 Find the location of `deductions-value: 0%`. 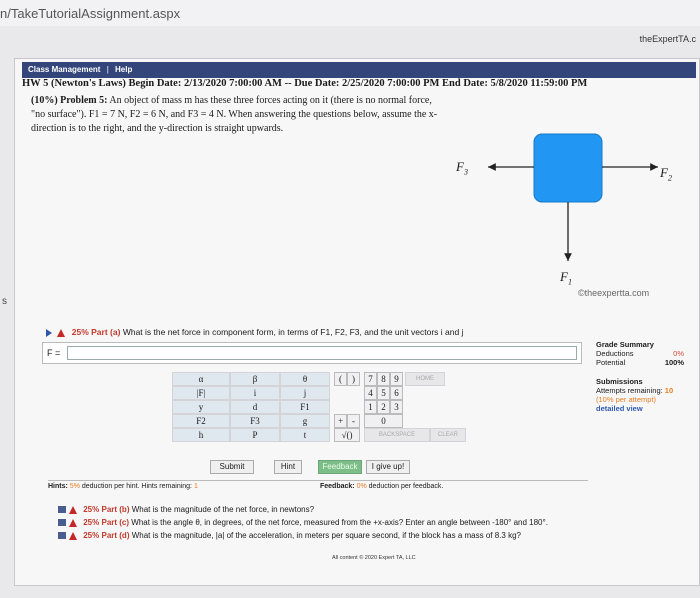

deductions-value: 0% is located at coordinates (678, 353).